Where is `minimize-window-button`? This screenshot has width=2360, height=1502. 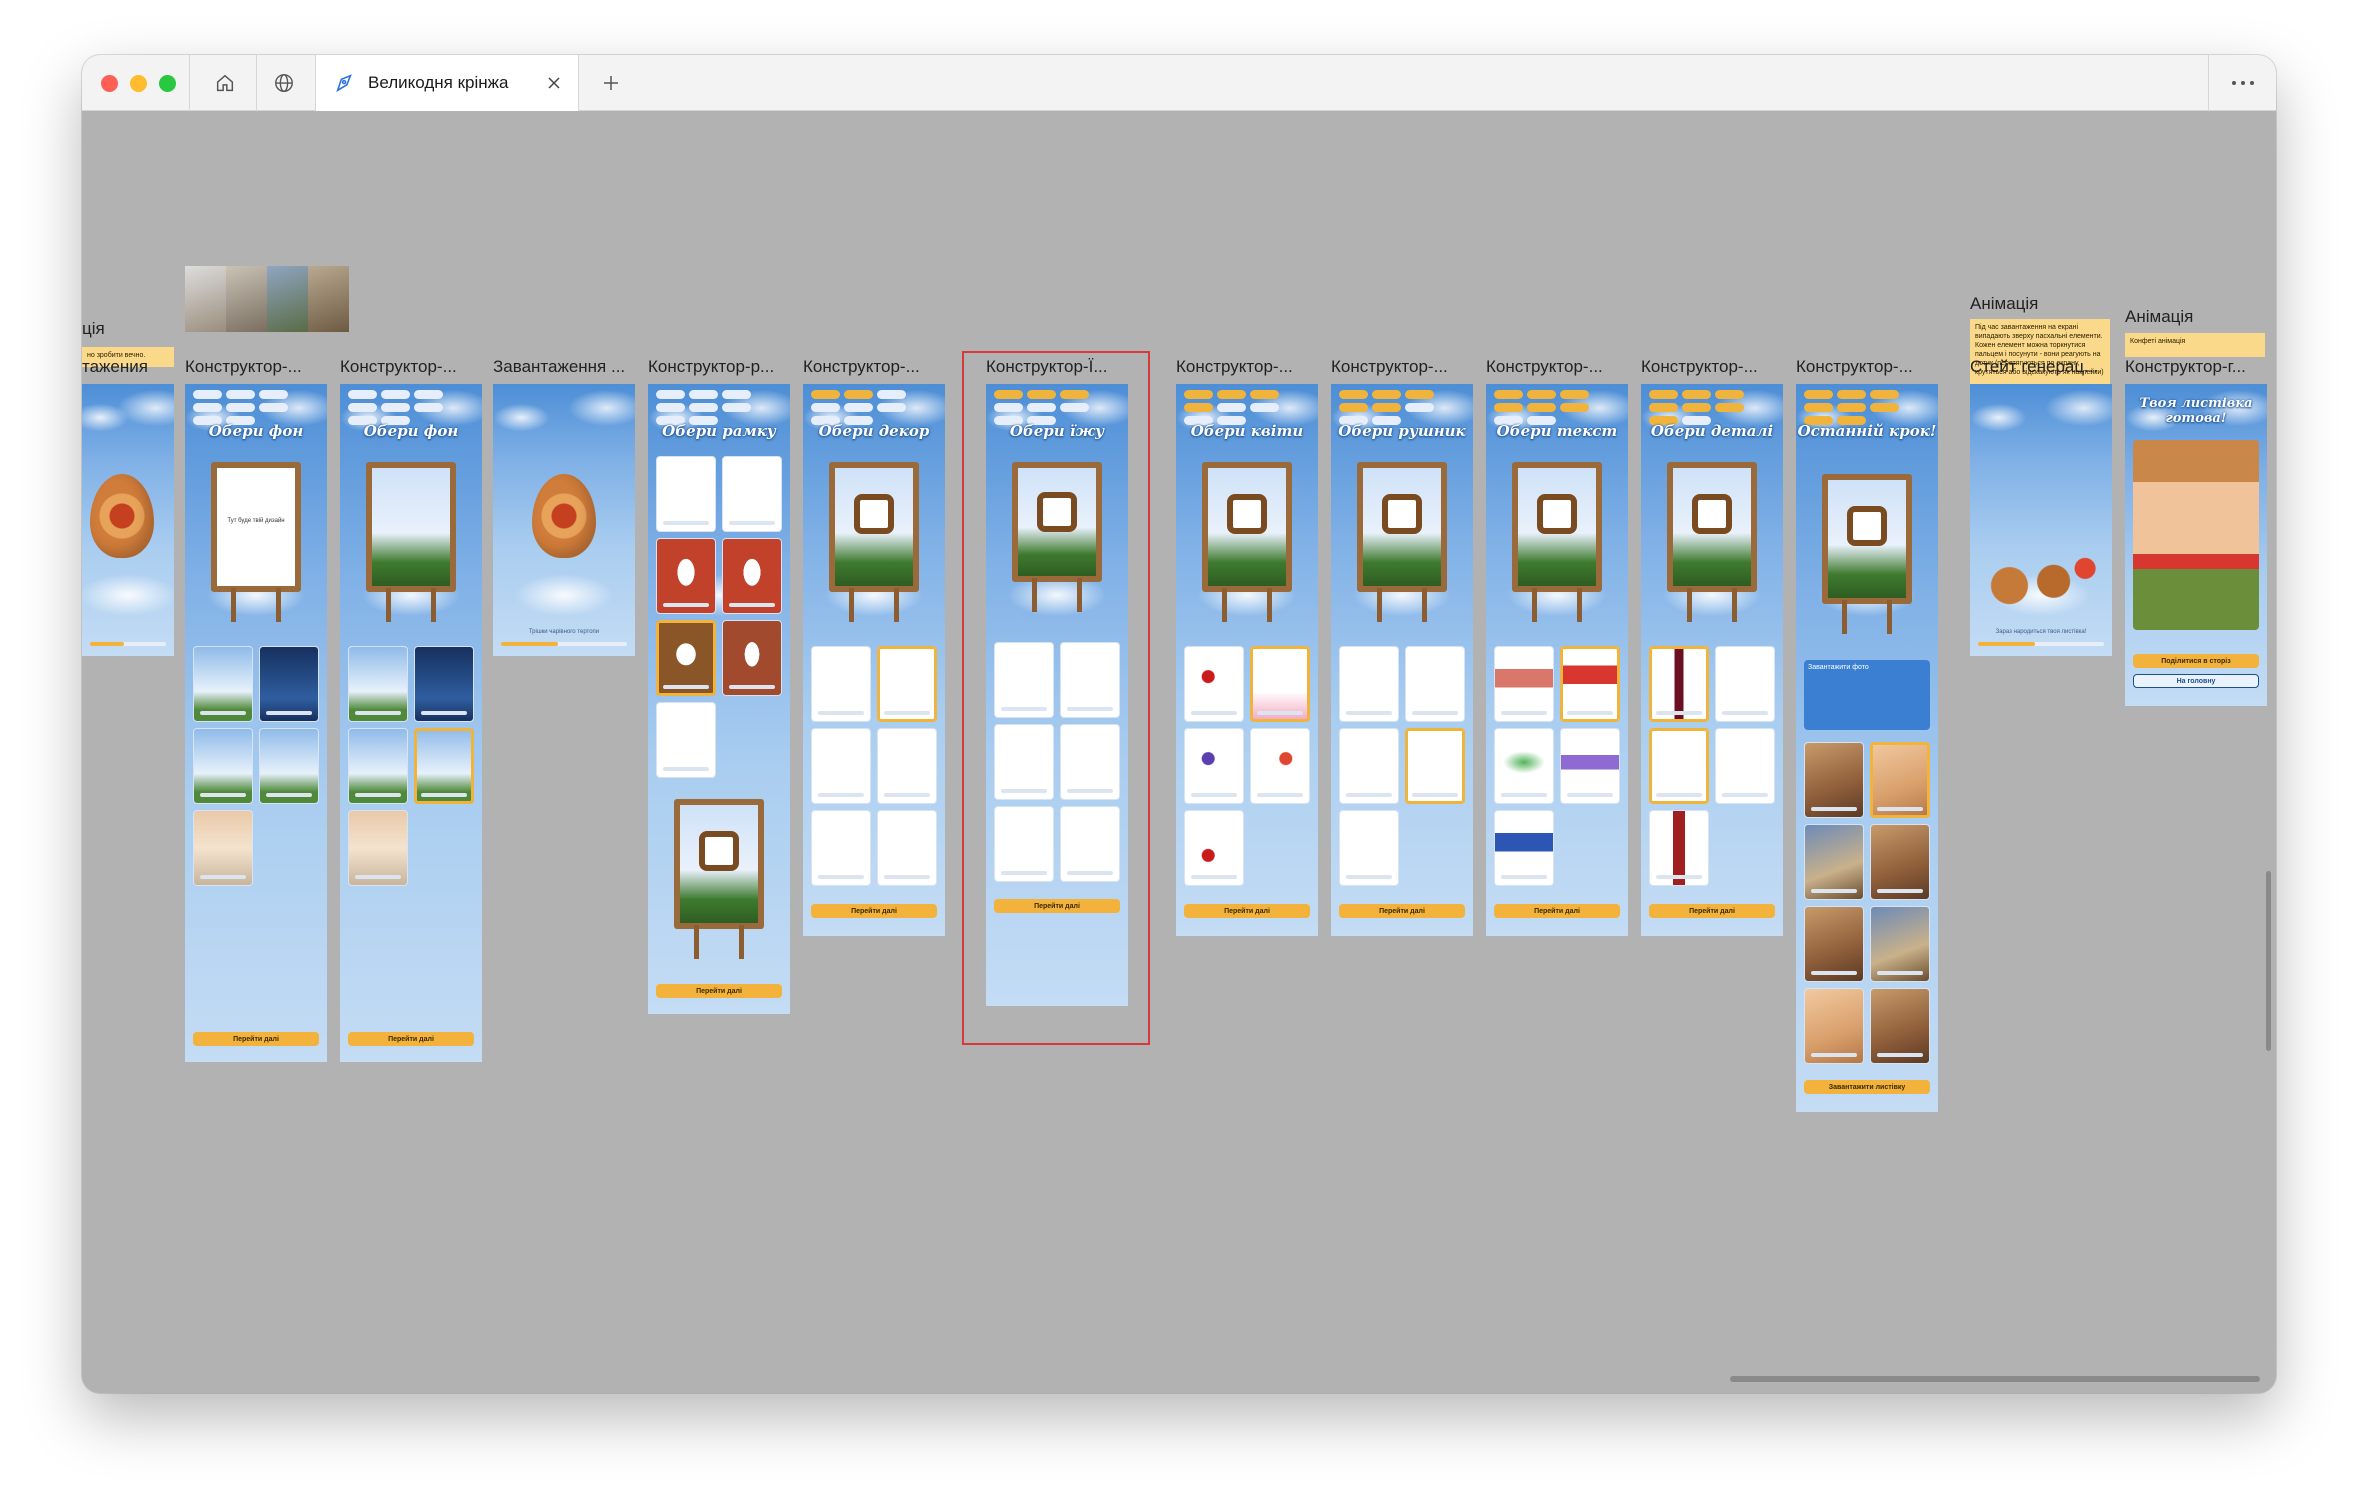
minimize-window-button is located at coordinates (138, 83).